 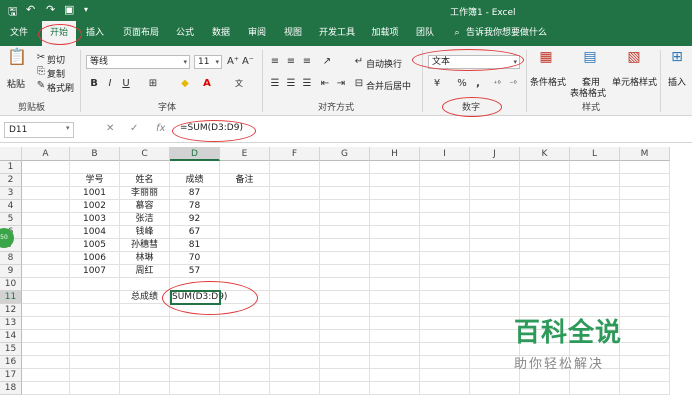 What do you see at coordinates (46, 193) in the screenshot?
I see `cell-a3` at bounding box center [46, 193].